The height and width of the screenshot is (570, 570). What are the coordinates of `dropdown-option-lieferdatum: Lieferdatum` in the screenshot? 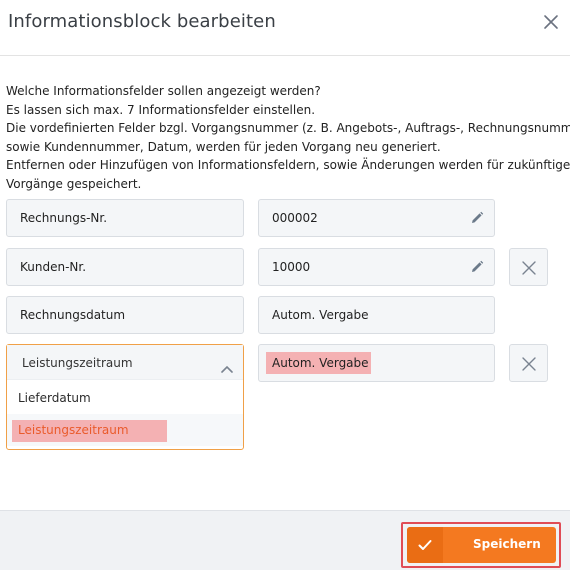 It's located at (125, 398).